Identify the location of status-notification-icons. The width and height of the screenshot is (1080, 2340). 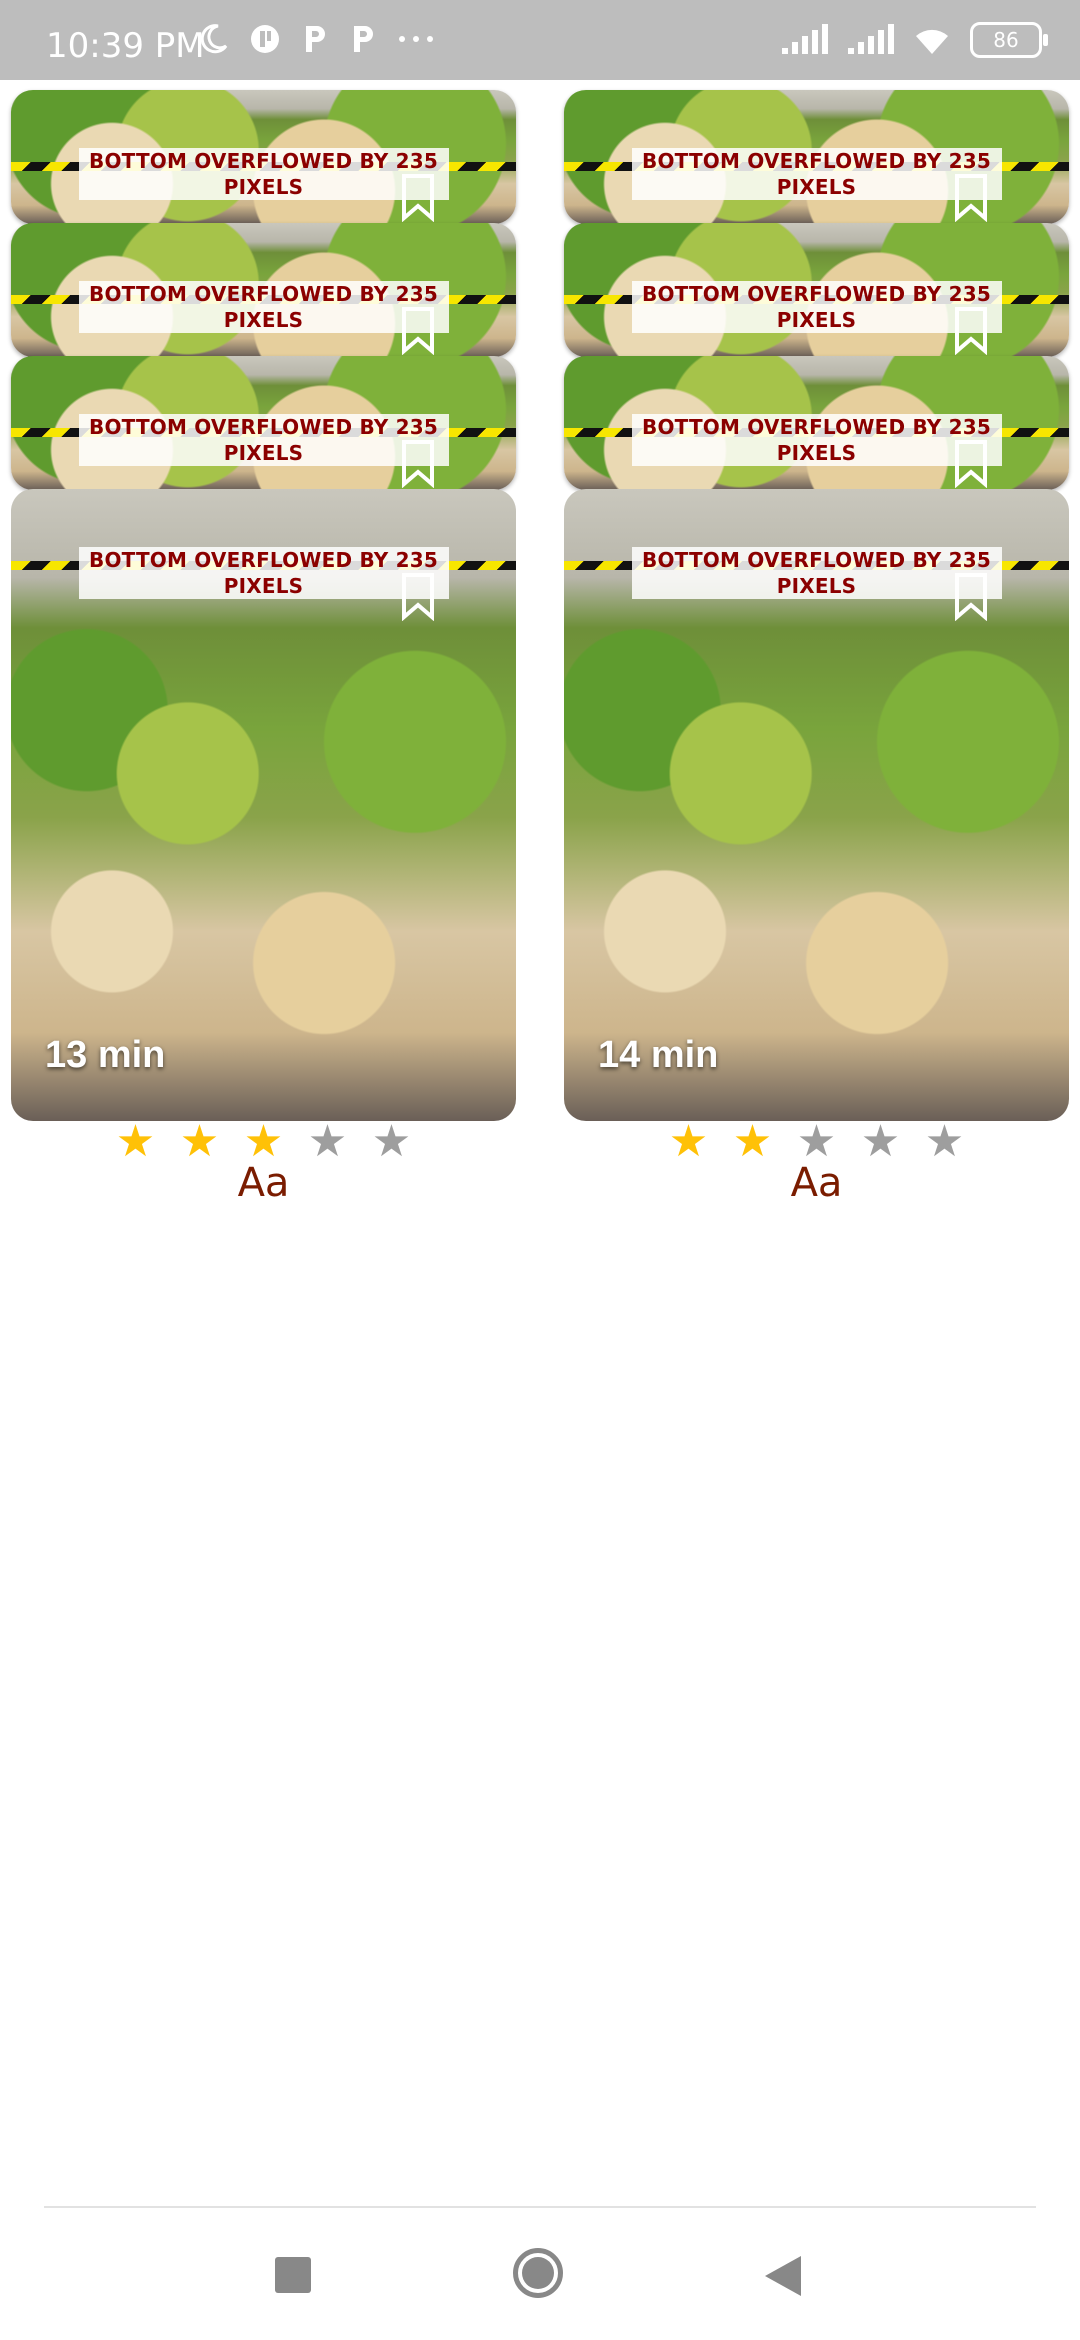
(316, 39).